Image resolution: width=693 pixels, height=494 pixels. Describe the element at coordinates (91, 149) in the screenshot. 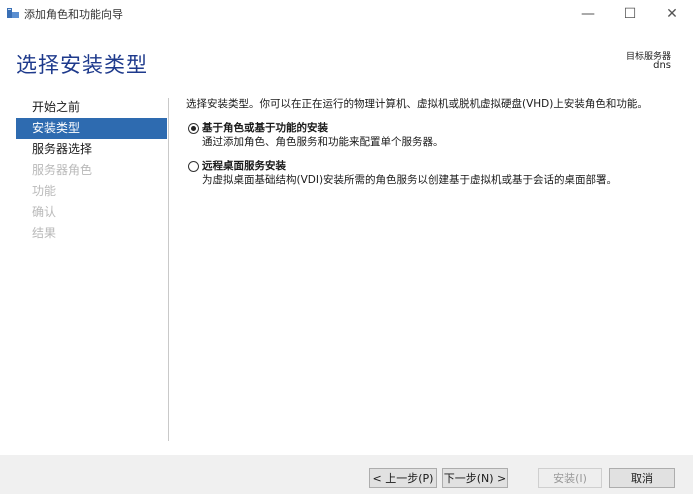

I see `step-server-selection: 服务器选择` at that location.